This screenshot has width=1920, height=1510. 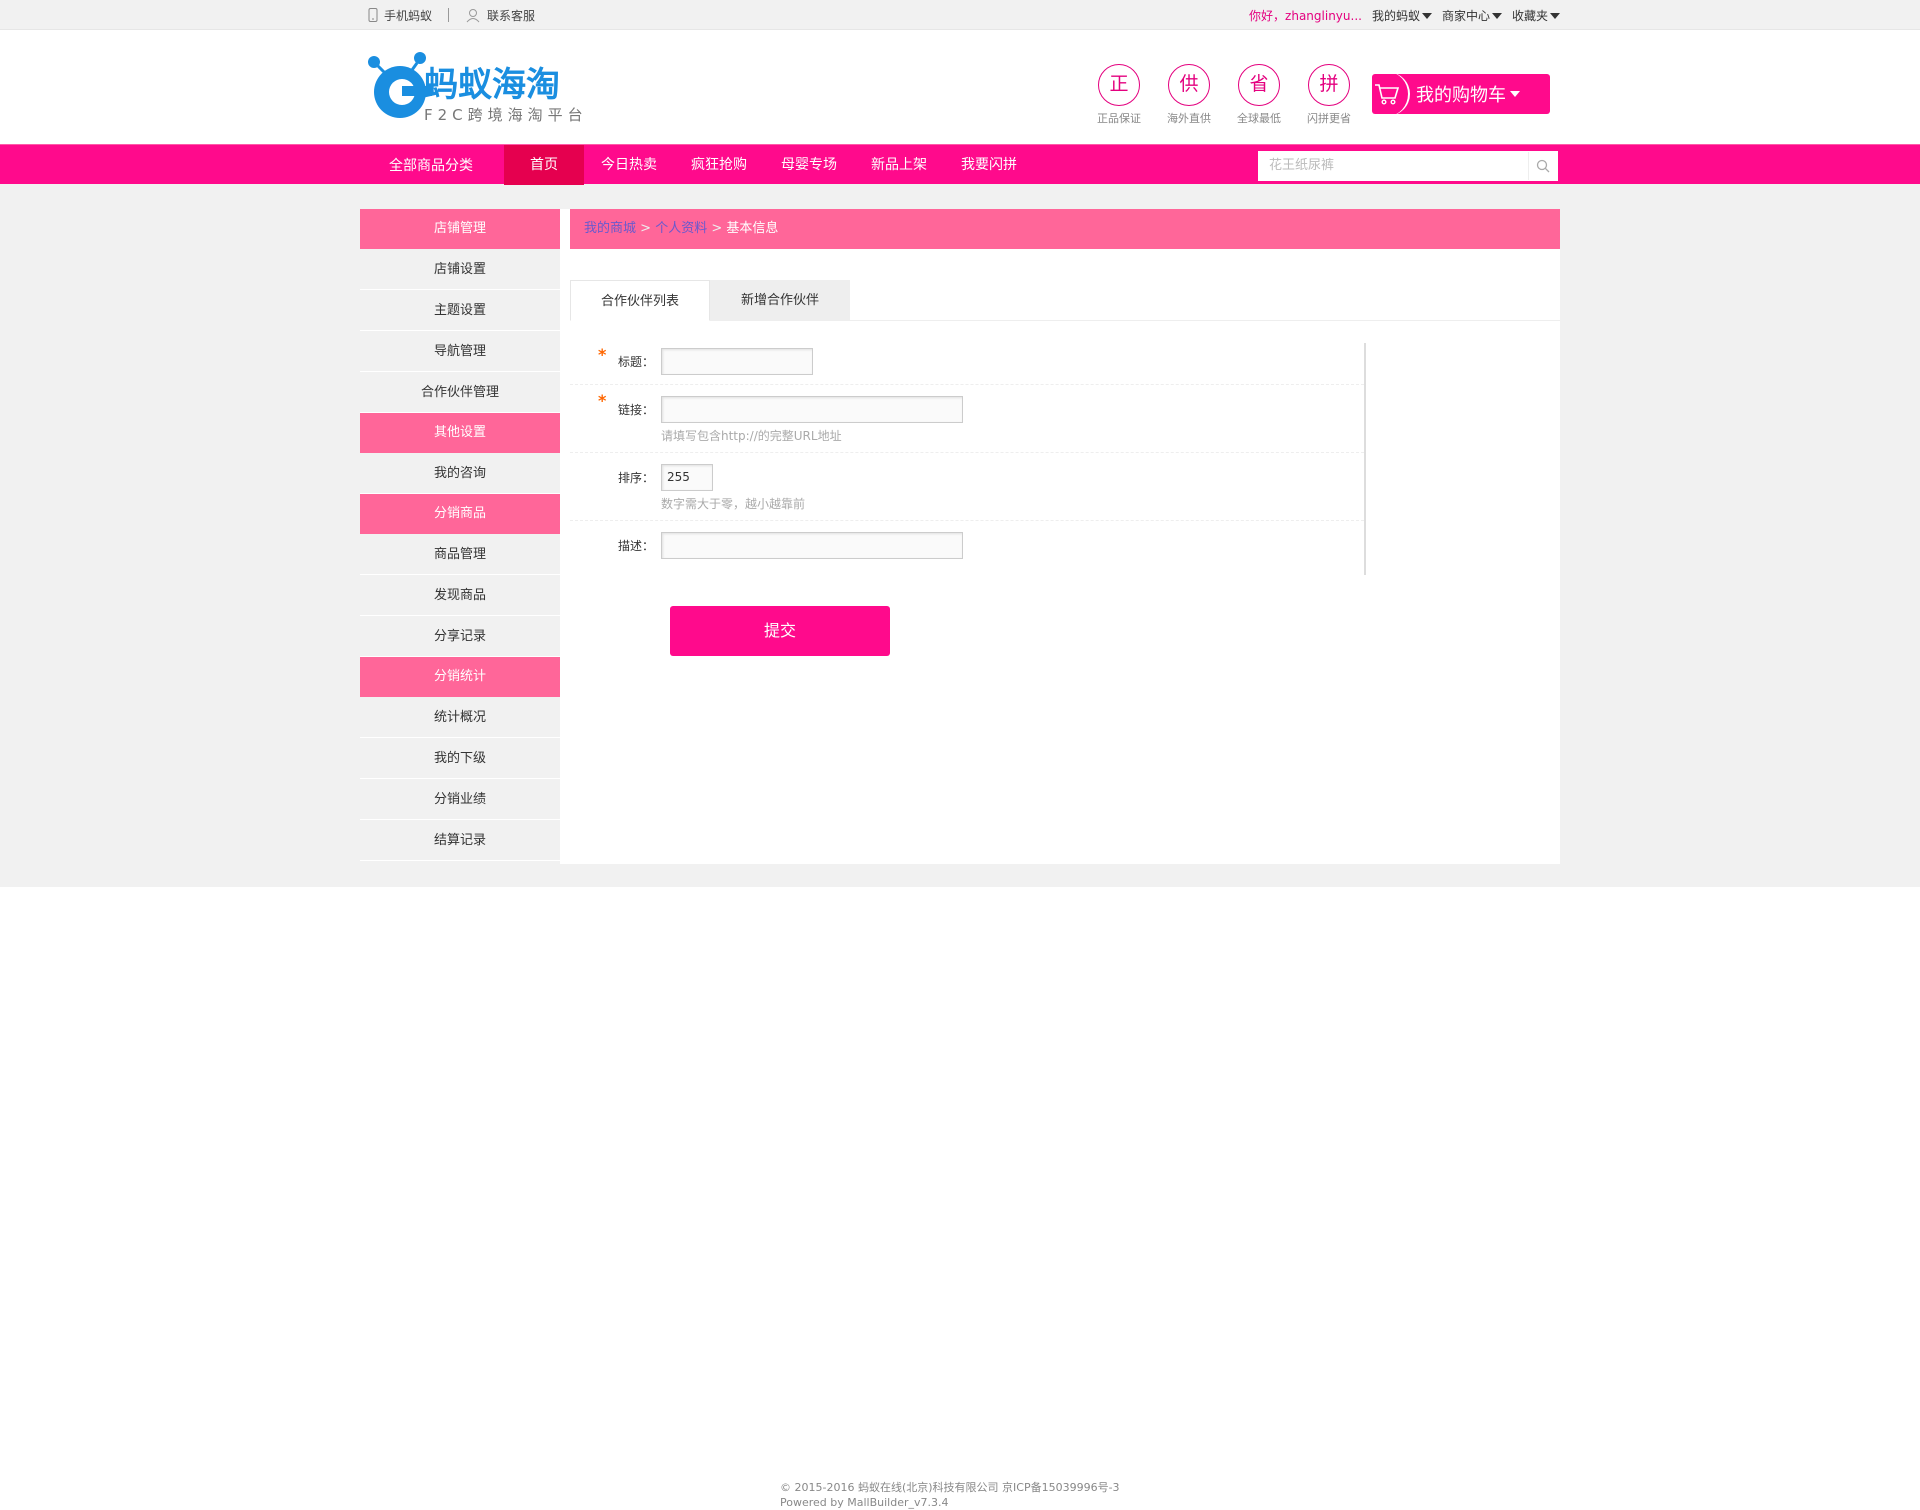 What do you see at coordinates (460, 799) in the screenshot?
I see `sidebar-item-performance: 分销业绩` at bounding box center [460, 799].